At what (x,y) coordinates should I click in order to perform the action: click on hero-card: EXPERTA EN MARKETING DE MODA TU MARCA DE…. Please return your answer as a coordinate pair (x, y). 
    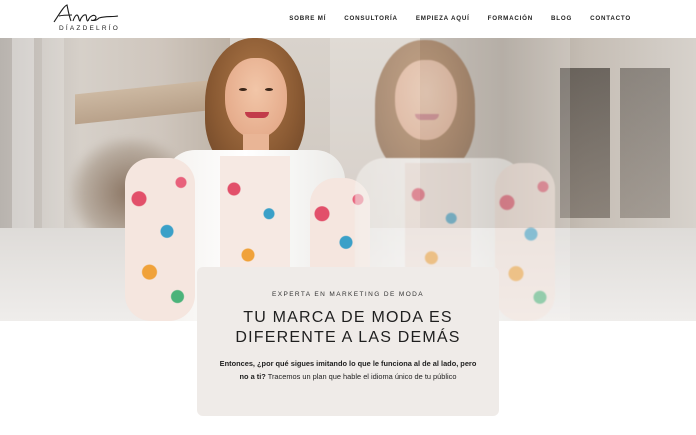
    Looking at the image, I should click on (348, 341).